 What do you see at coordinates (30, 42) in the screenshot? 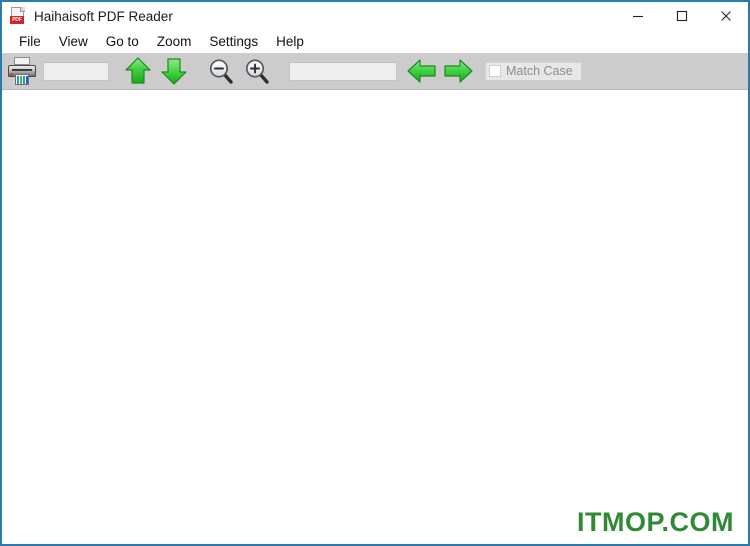
I see `menu-item-file: File` at bounding box center [30, 42].